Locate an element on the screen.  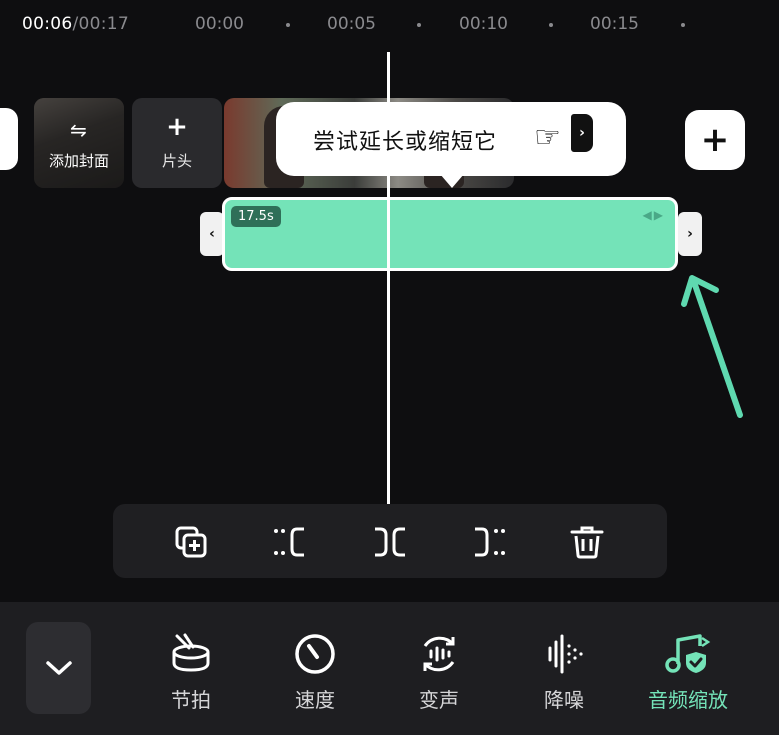
chevron-down-icon is located at coordinates (58, 668).